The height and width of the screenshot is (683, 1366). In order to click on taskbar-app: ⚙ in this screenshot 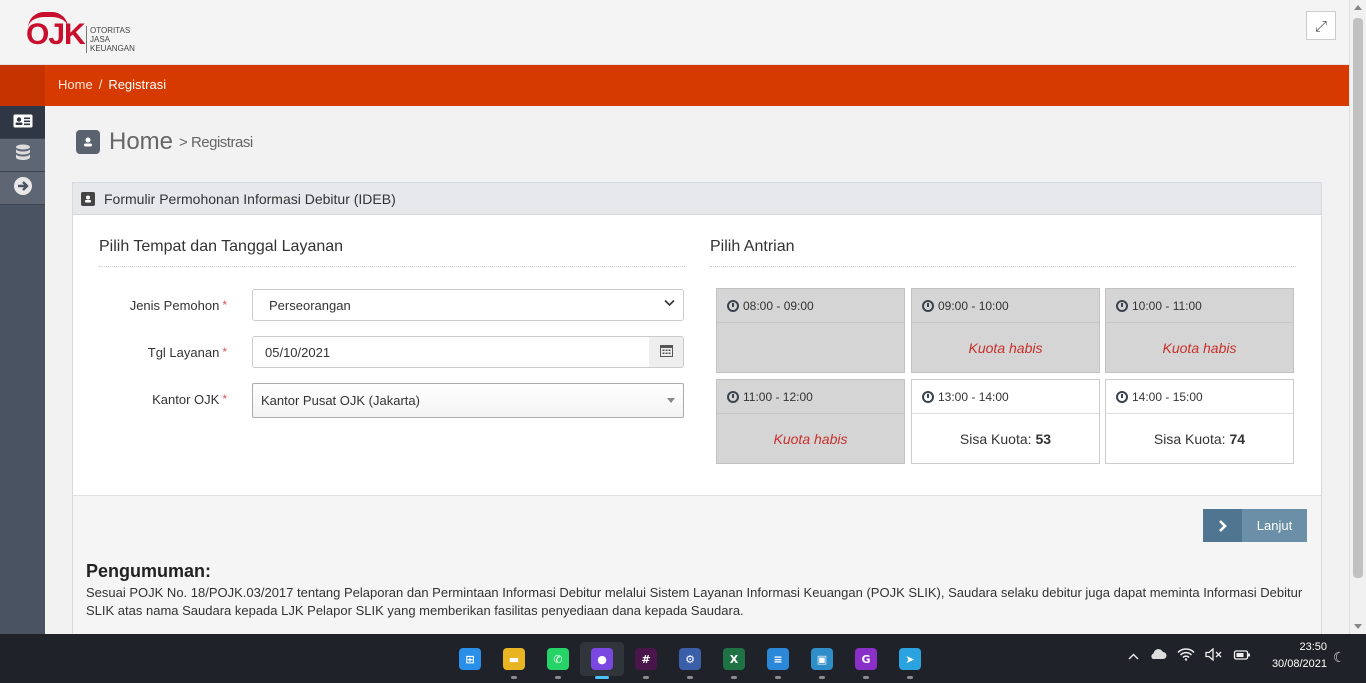, I will do `click(690, 660)`.